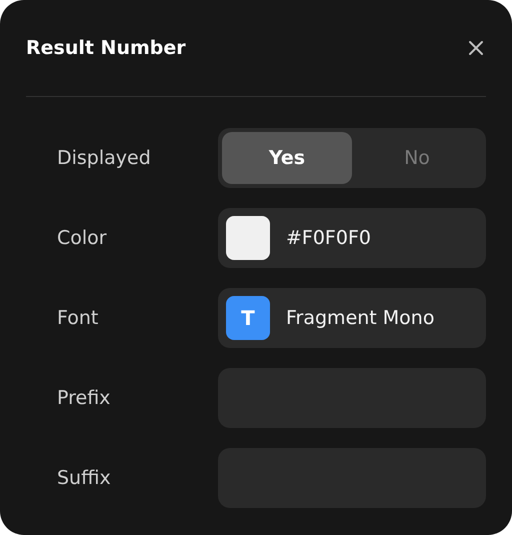 The image size is (512, 535). I want to click on field-label: Font, so click(78, 318).